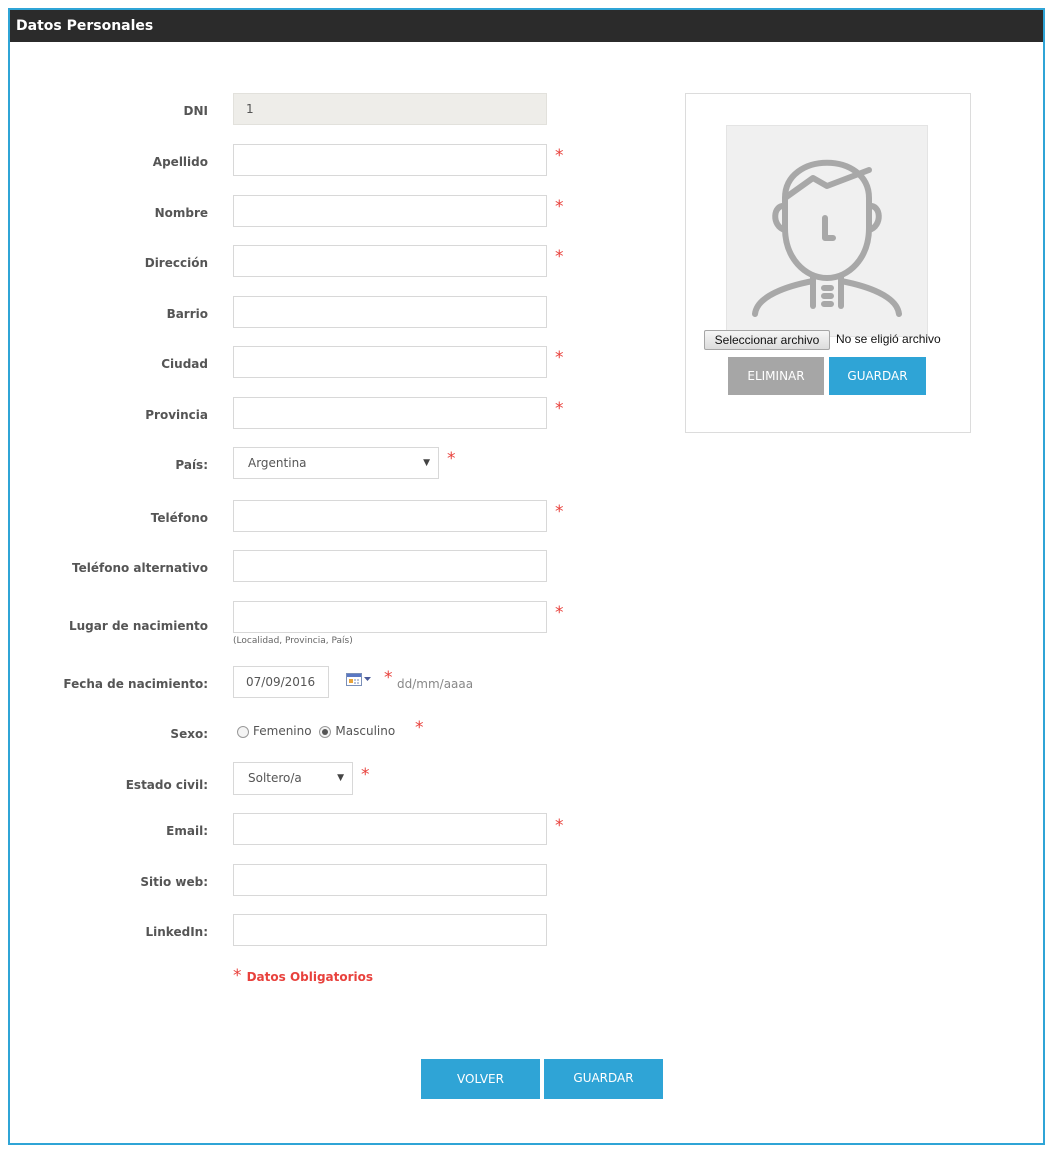 This screenshot has width=1057, height=1156. What do you see at coordinates (388, 678) in the screenshot?
I see `fecha-nac-required-mark: *` at bounding box center [388, 678].